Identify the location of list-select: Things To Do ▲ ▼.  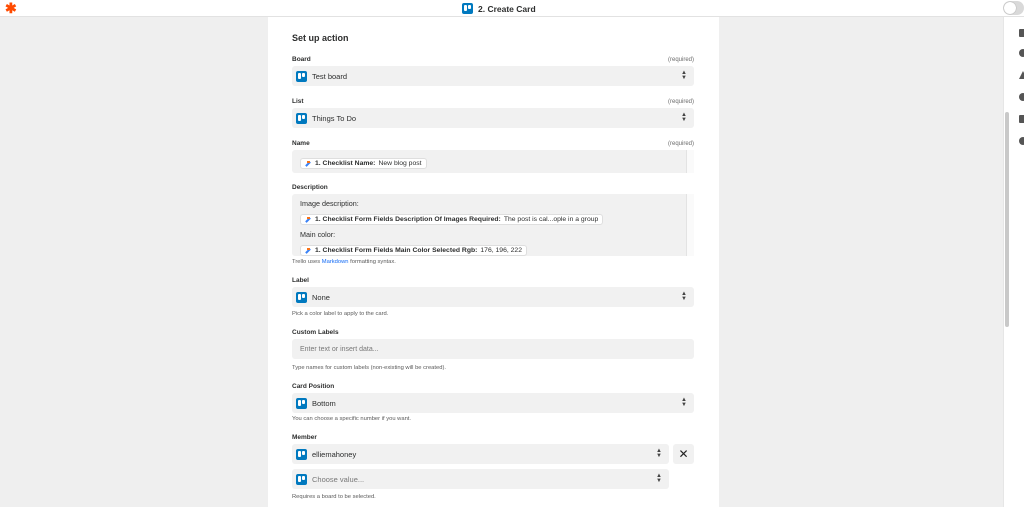
(493, 118).